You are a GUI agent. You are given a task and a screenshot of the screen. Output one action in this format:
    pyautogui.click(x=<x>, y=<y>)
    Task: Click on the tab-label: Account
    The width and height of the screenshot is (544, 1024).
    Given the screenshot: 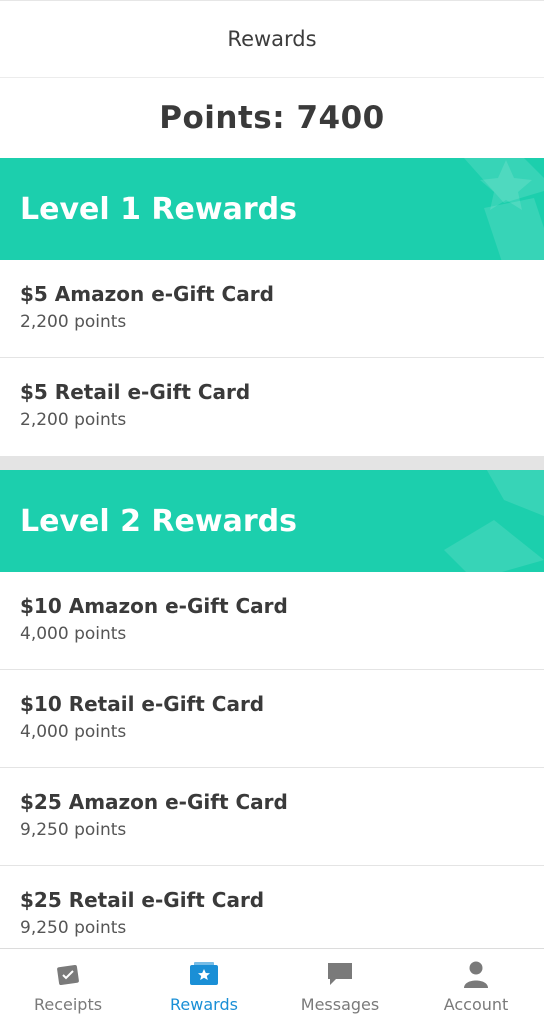 What is the action you would take?
    pyautogui.click(x=476, y=1004)
    